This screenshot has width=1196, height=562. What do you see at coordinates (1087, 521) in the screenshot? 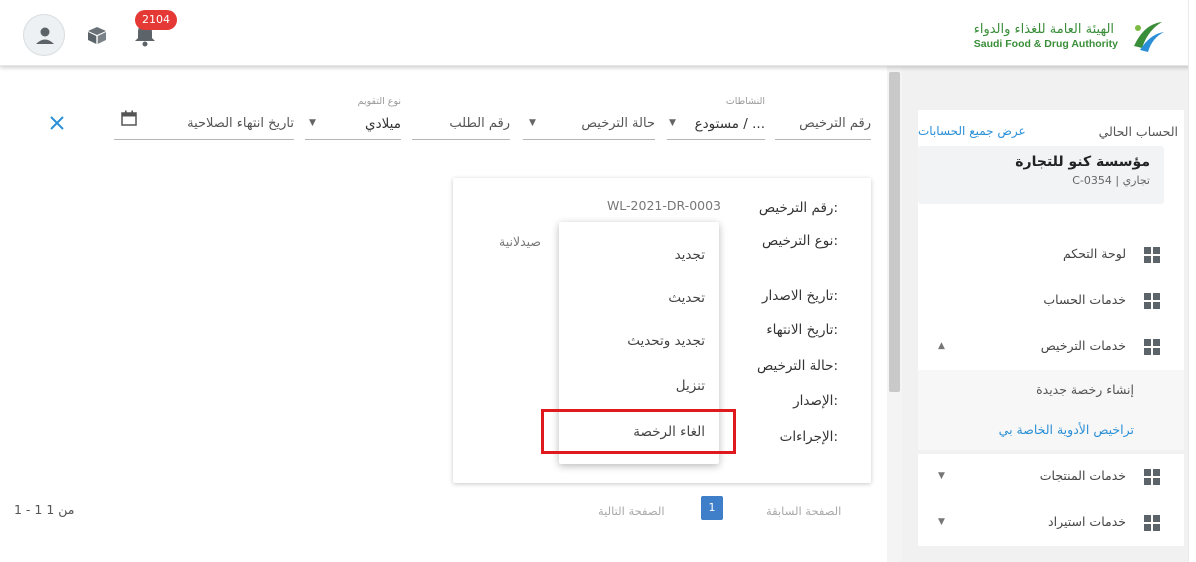
I see `sidebar-item-label: خدمات استيراد` at bounding box center [1087, 521].